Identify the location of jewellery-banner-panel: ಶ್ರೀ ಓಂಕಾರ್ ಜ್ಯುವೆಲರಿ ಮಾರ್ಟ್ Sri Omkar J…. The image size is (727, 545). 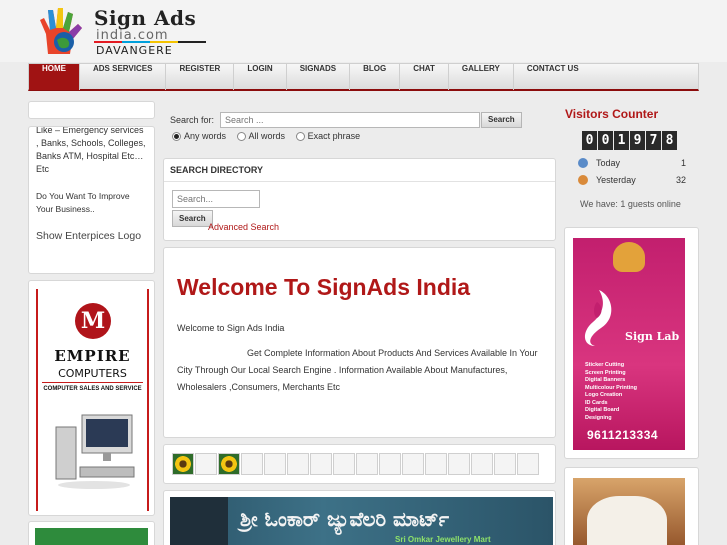
(359, 517).